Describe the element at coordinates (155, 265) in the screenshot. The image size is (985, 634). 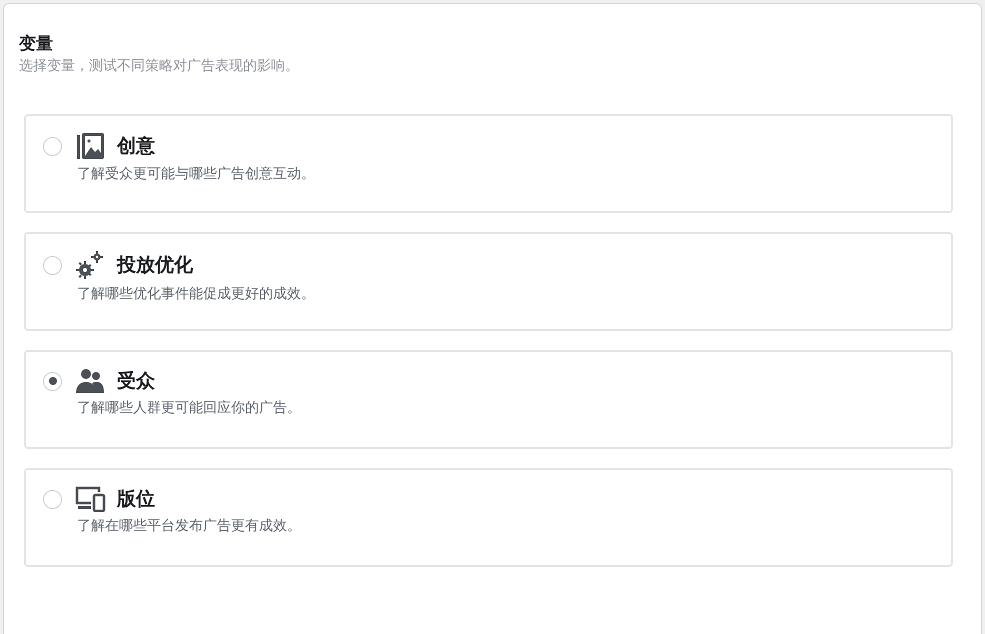
I see `option-label: 投放优化` at that location.